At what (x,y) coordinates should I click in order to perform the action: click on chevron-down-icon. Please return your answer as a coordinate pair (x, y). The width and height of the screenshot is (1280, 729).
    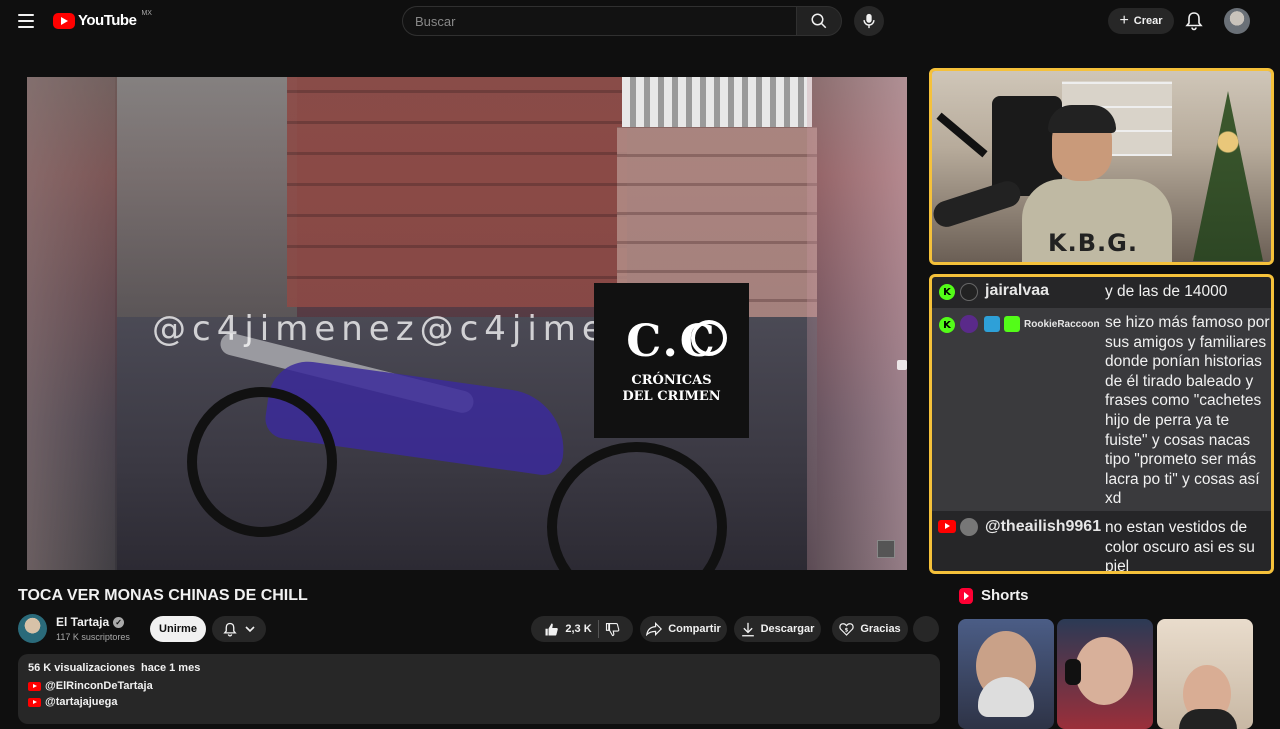
    Looking at the image, I should click on (250, 628).